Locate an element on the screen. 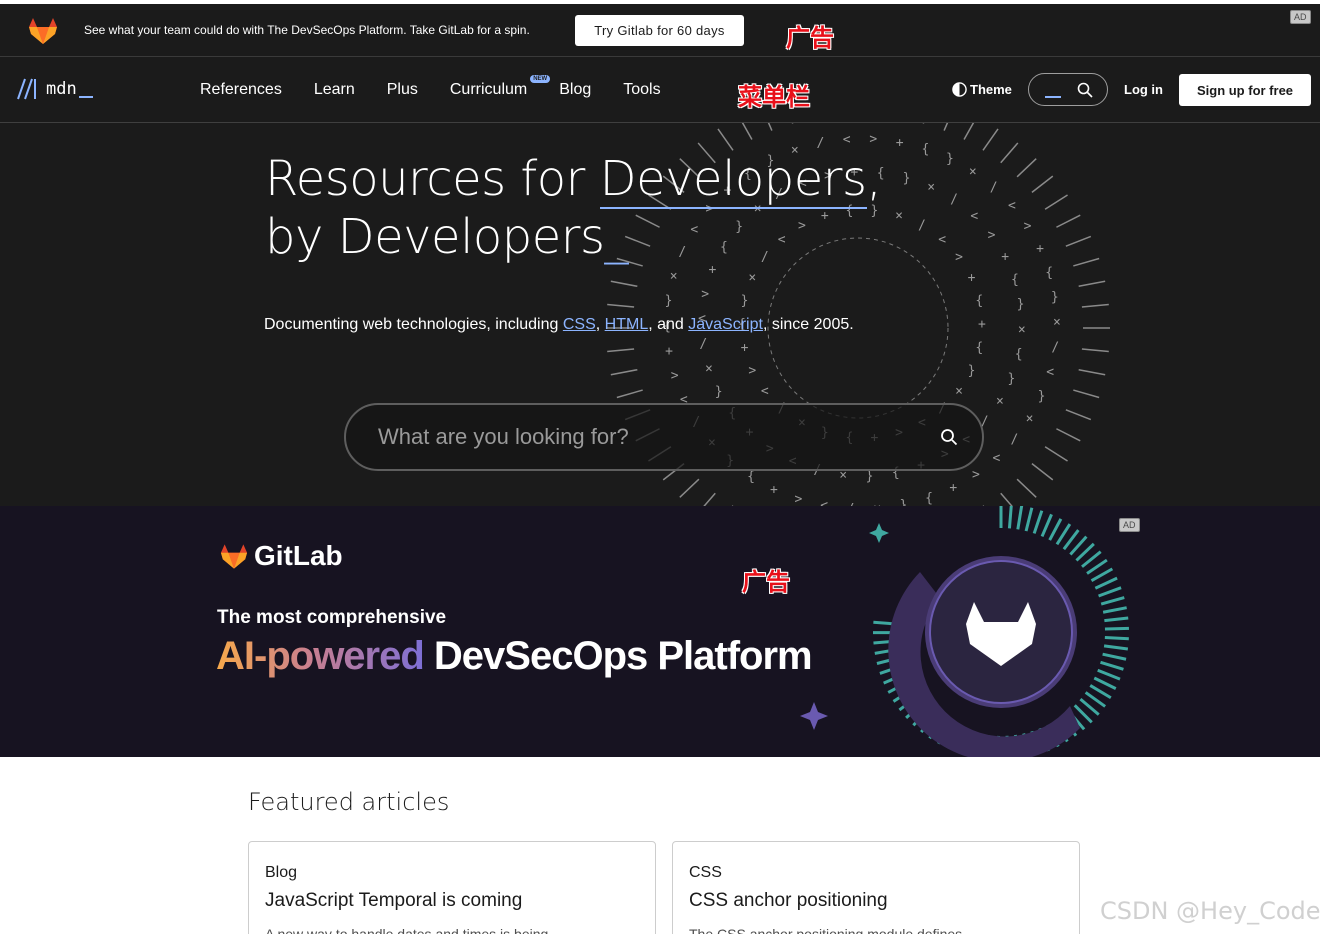  link-javascript: JavaScript is located at coordinates (725, 324).